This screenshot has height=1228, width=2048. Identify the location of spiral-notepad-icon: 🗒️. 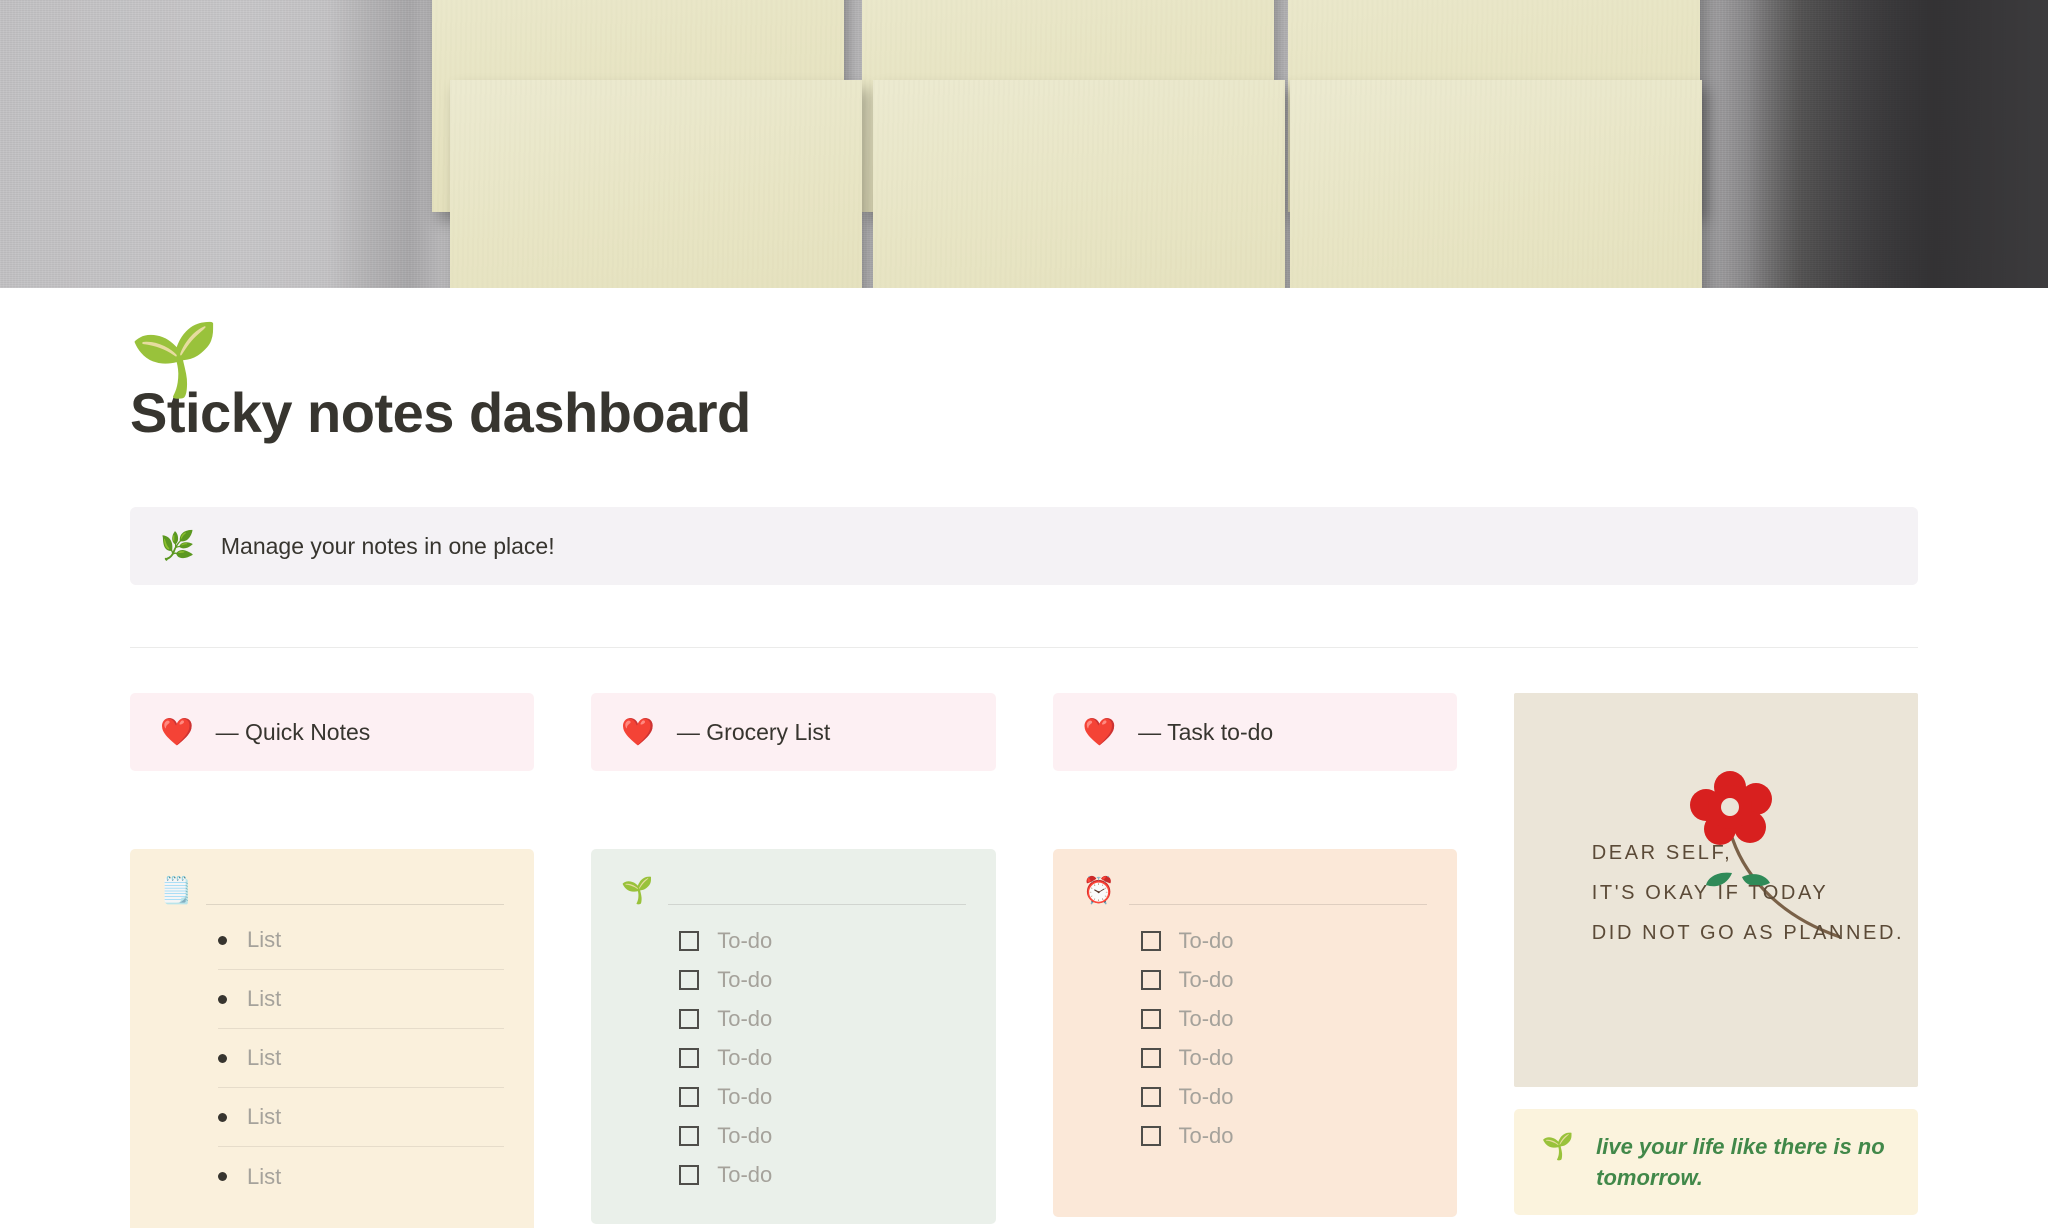
(176, 890).